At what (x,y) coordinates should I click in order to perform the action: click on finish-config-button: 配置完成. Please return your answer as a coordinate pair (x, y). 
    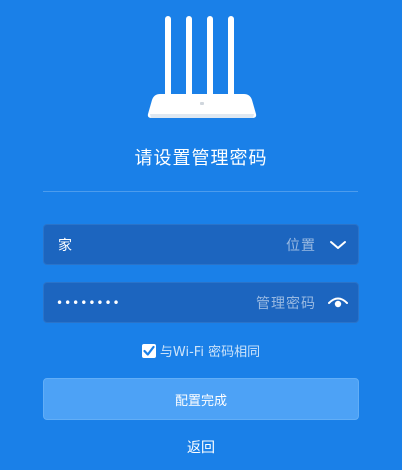
    Looking at the image, I should click on (201, 399).